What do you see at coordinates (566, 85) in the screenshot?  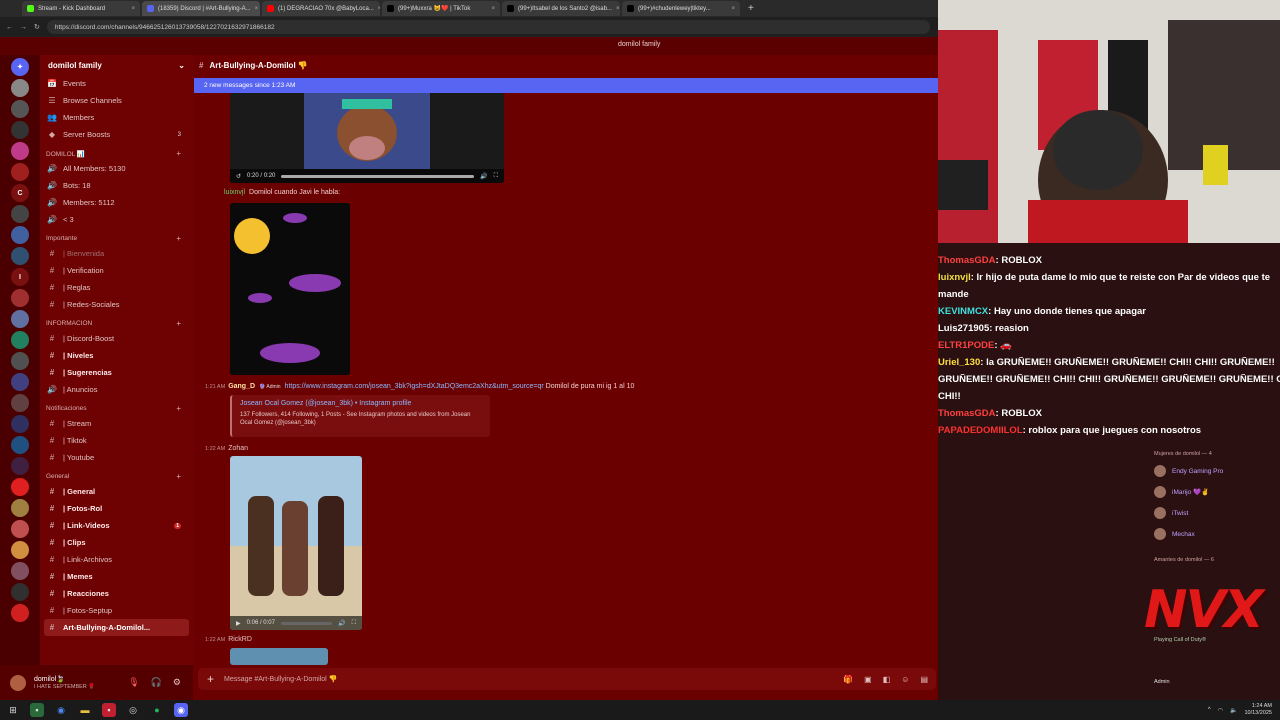 I see `new-messages-bar: 2 new messages since 1:23 AM` at bounding box center [566, 85].